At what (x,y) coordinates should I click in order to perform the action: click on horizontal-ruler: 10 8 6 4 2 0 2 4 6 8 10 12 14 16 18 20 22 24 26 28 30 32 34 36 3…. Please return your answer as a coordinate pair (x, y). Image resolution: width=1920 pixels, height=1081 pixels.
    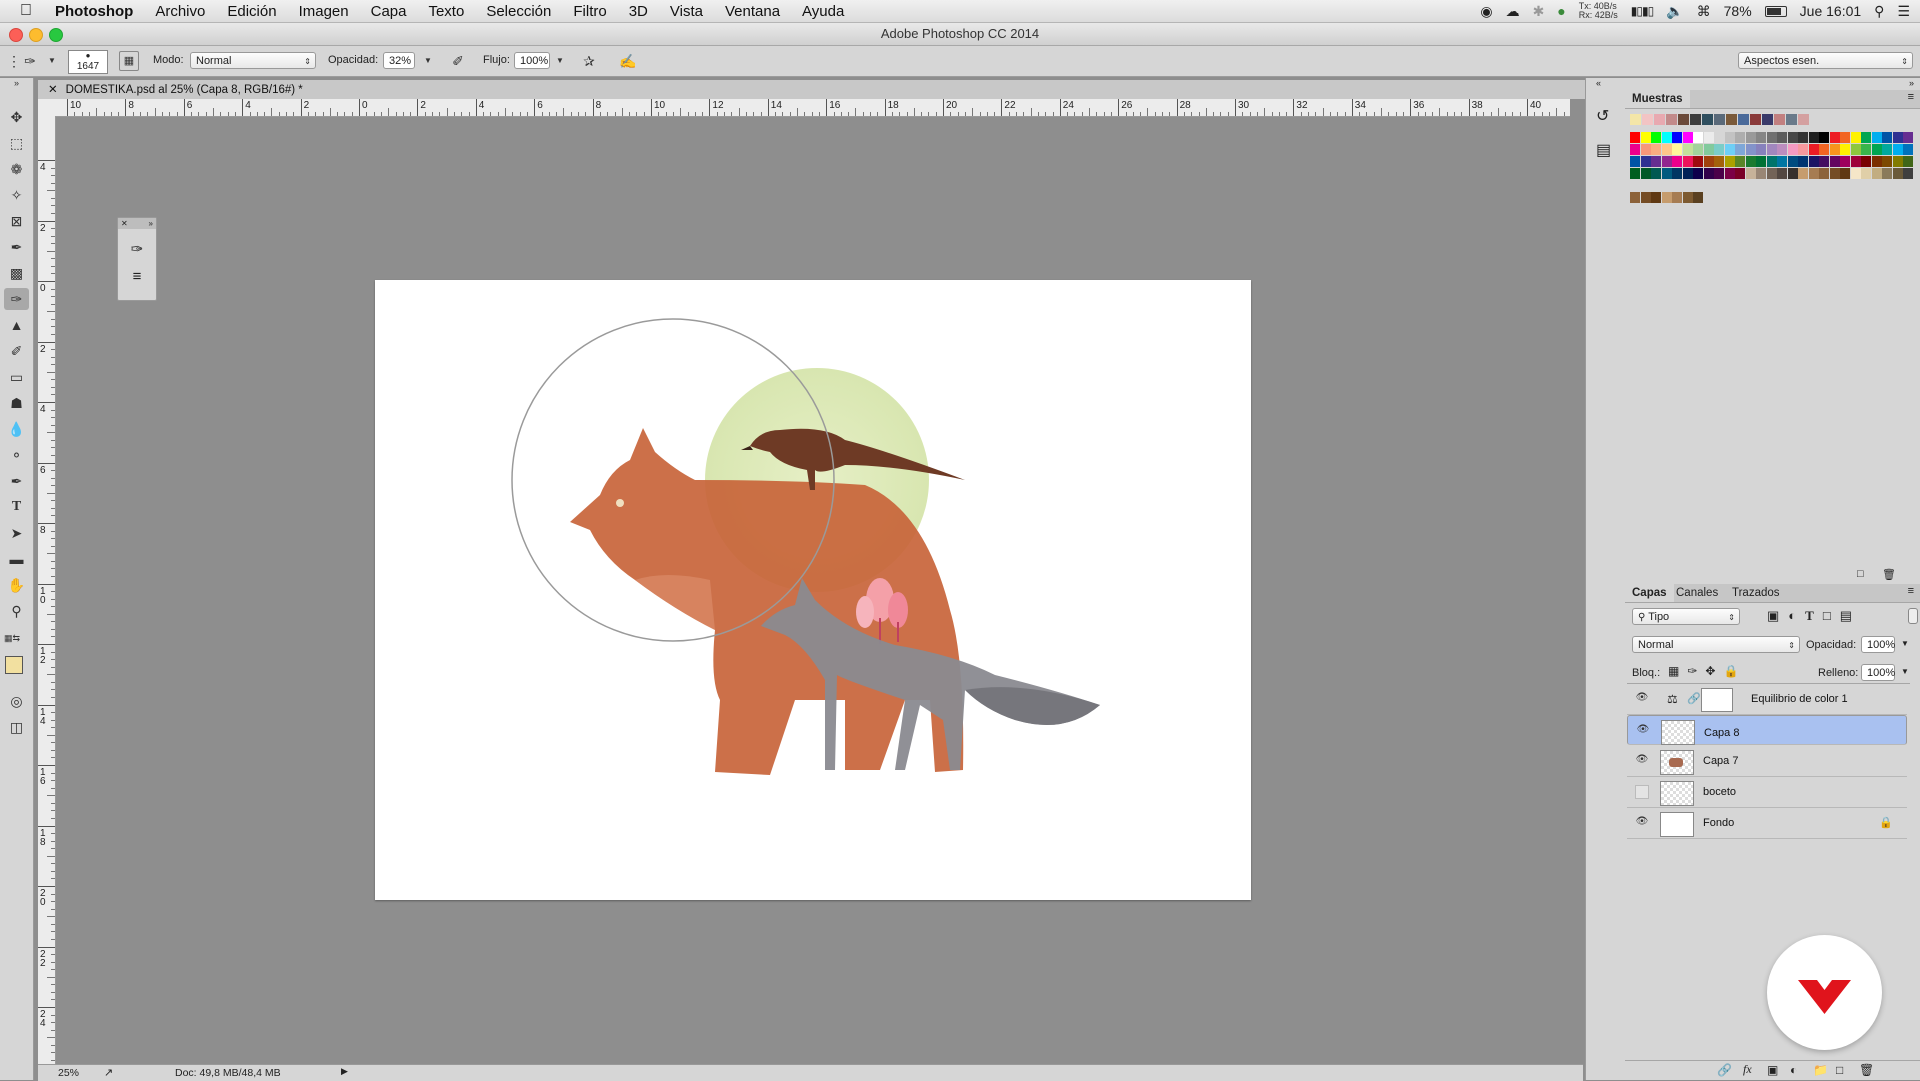
    Looking at the image, I should click on (819, 108).